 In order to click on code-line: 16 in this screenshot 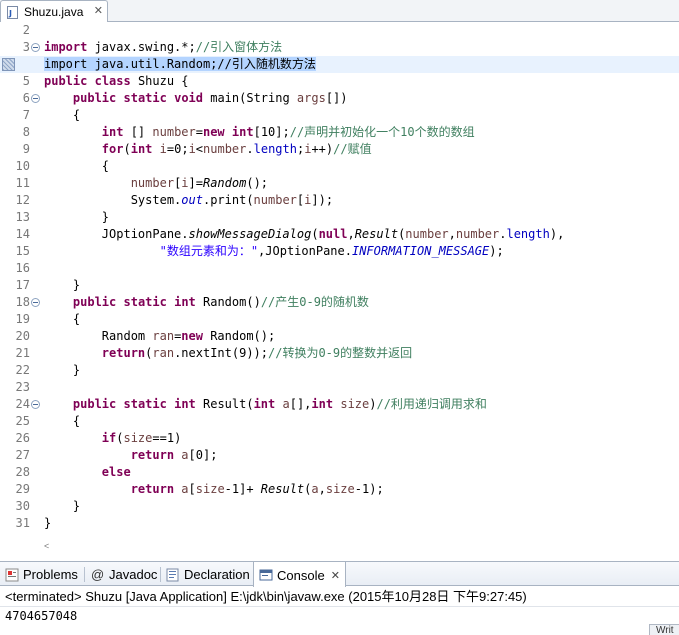, I will do `click(339, 268)`.